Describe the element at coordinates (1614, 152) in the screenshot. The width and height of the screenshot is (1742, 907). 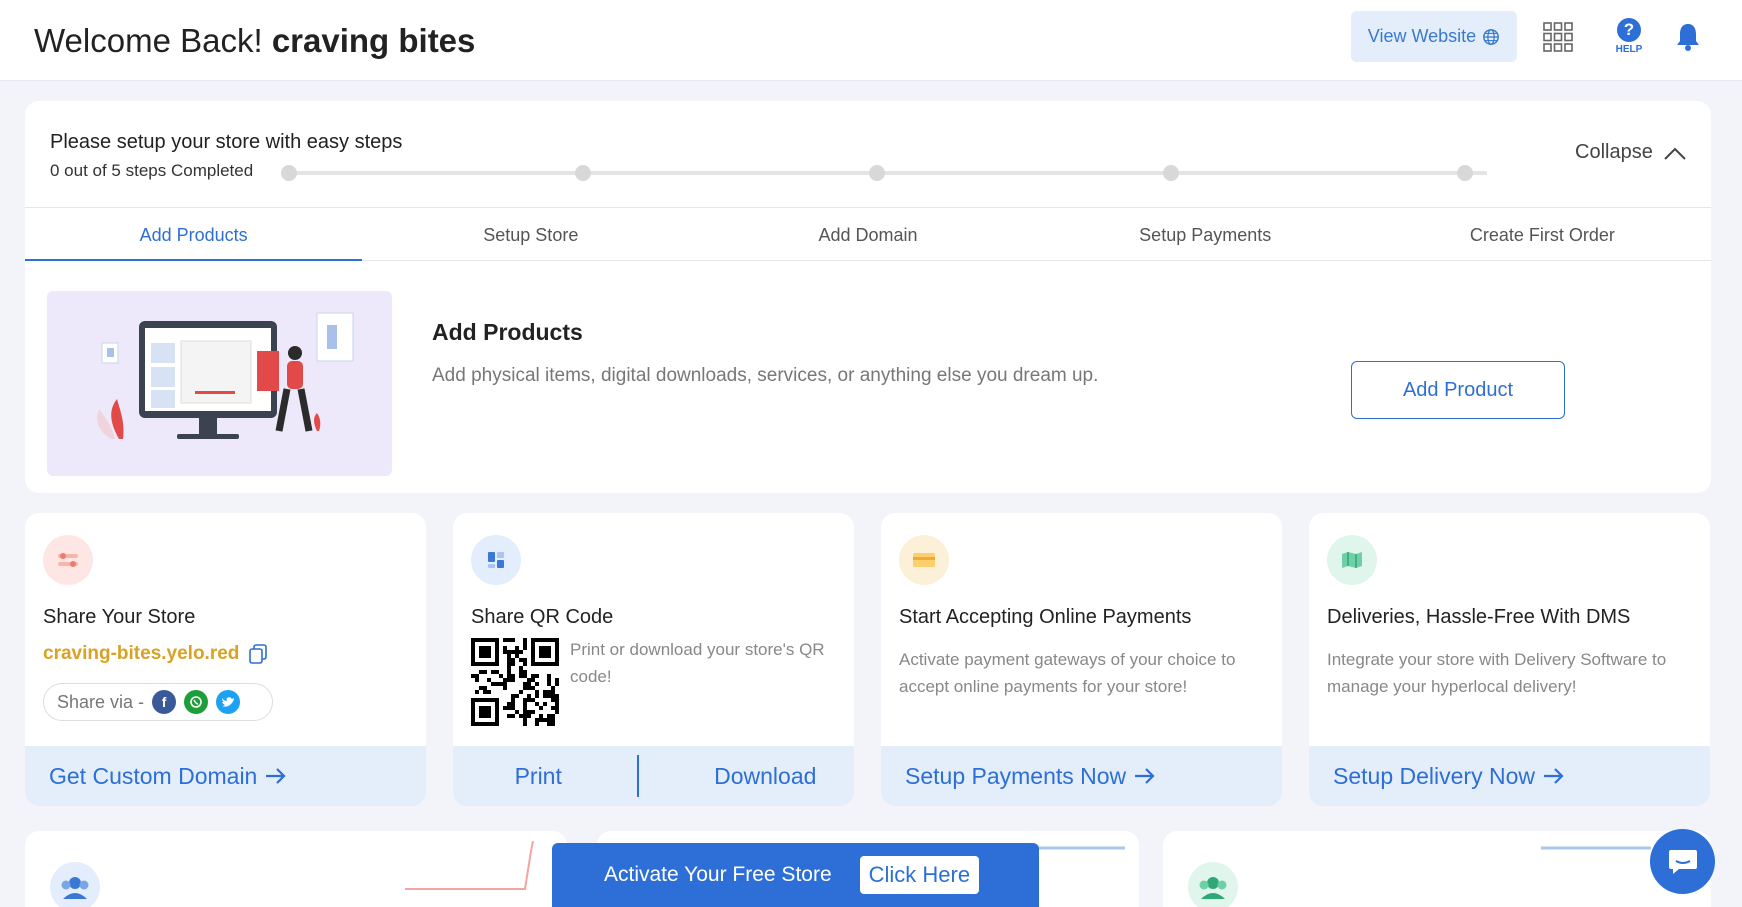
I see `collapse-label: Collapse` at that location.